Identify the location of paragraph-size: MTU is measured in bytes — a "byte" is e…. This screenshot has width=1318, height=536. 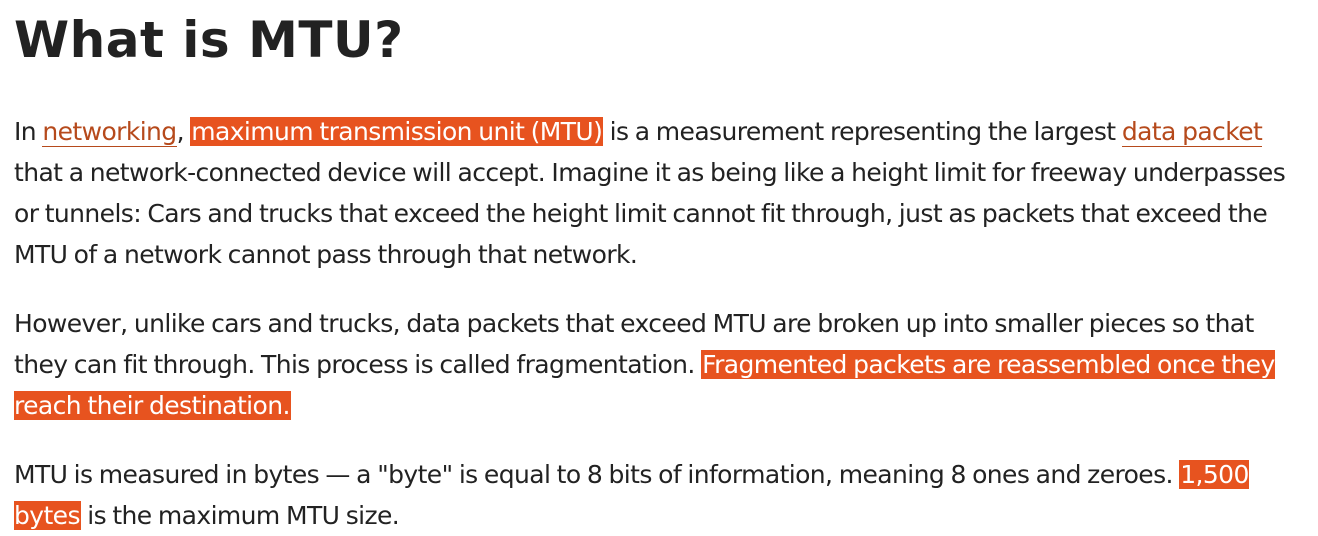
(659, 495).